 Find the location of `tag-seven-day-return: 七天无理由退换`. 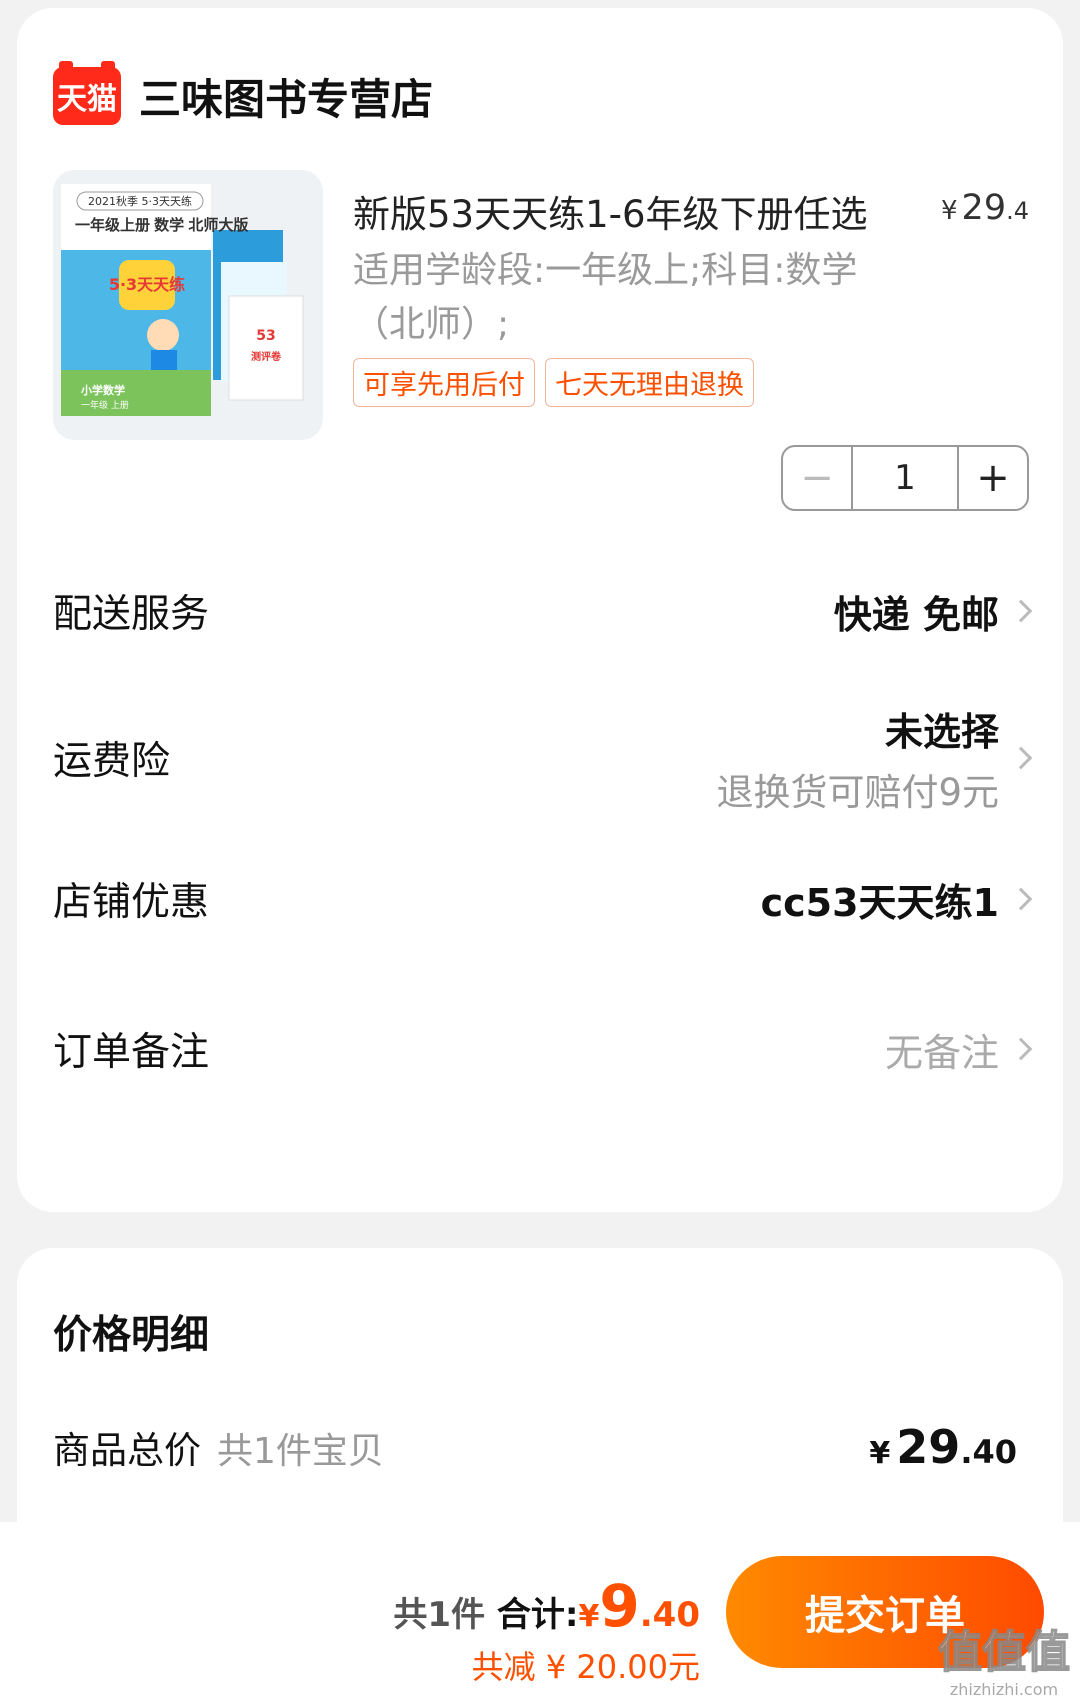

tag-seven-day-return: 七天无理由退换 is located at coordinates (649, 382).